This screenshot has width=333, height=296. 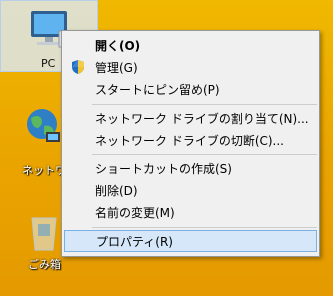 I want to click on menu-item-pin-to-start: スタートにピン留め(P), so click(x=190, y=89).